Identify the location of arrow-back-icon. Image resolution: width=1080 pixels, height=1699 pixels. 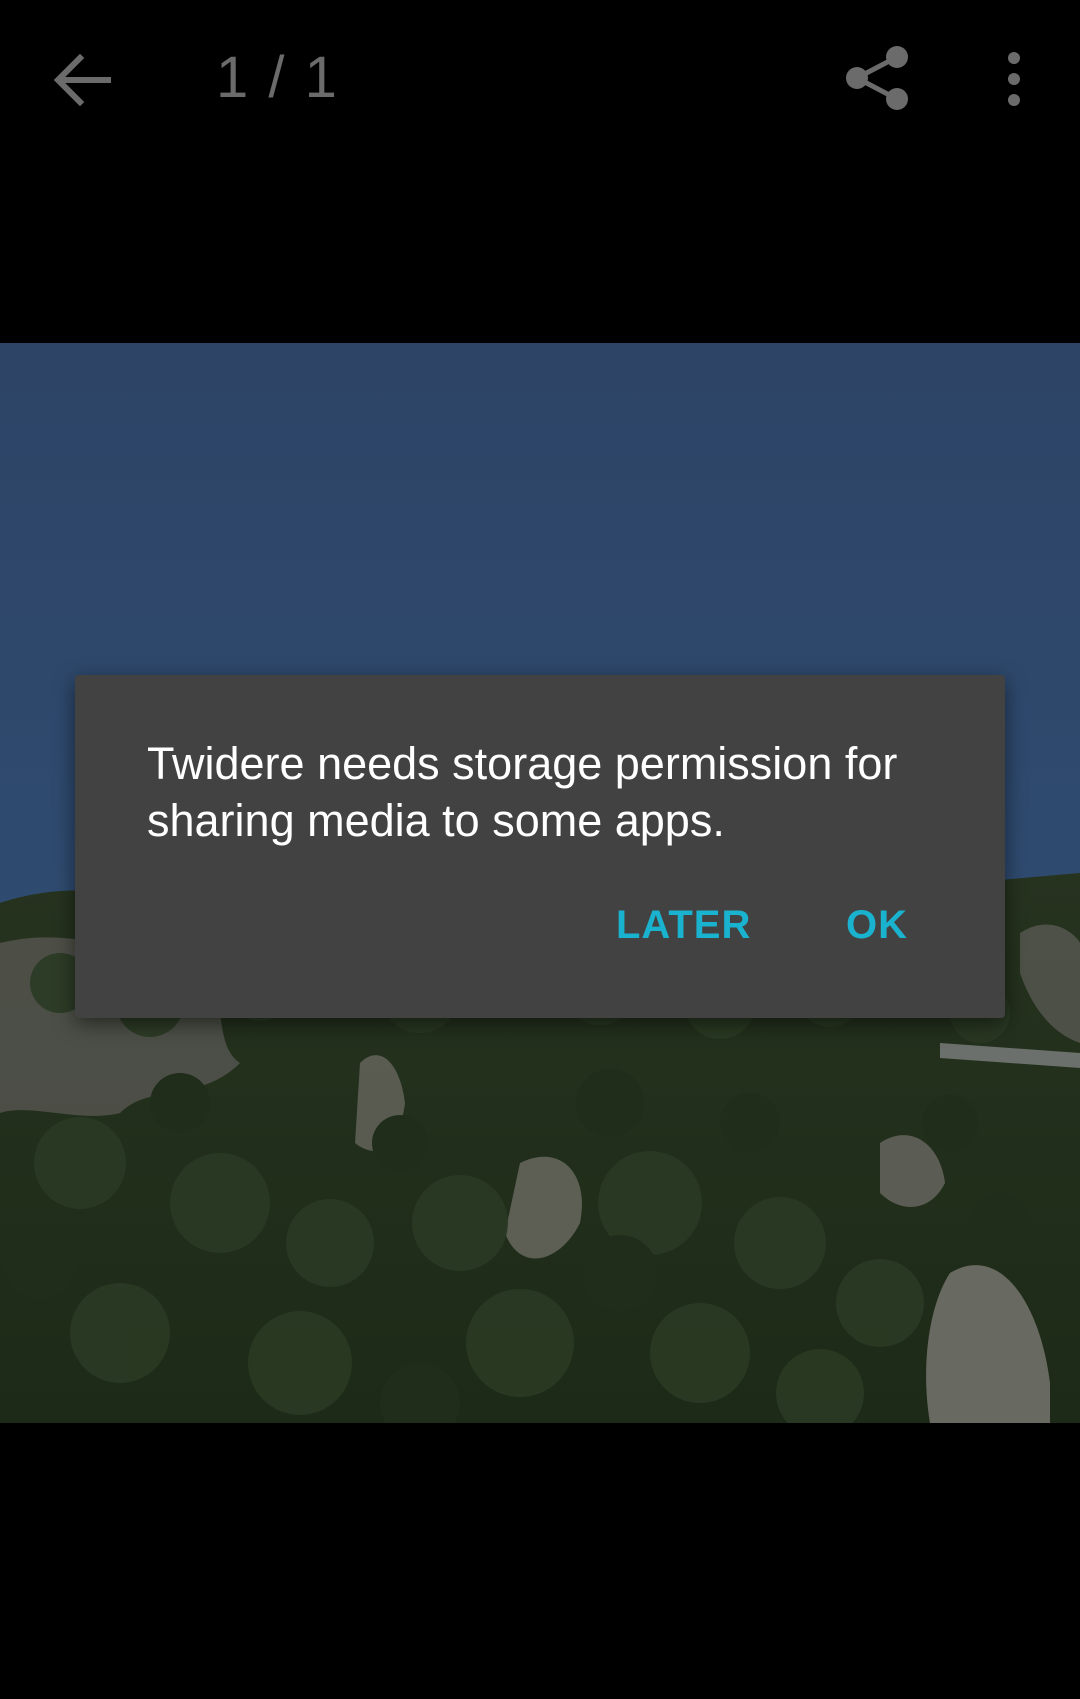
(82, 80).